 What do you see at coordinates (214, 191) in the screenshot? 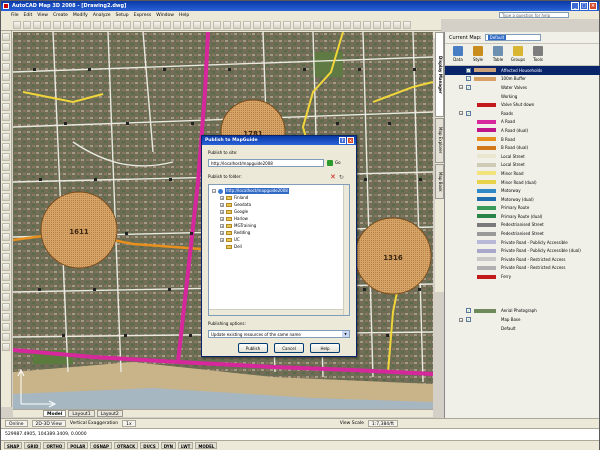
I see `expand-icon: −` at bounding box center [214, 191].